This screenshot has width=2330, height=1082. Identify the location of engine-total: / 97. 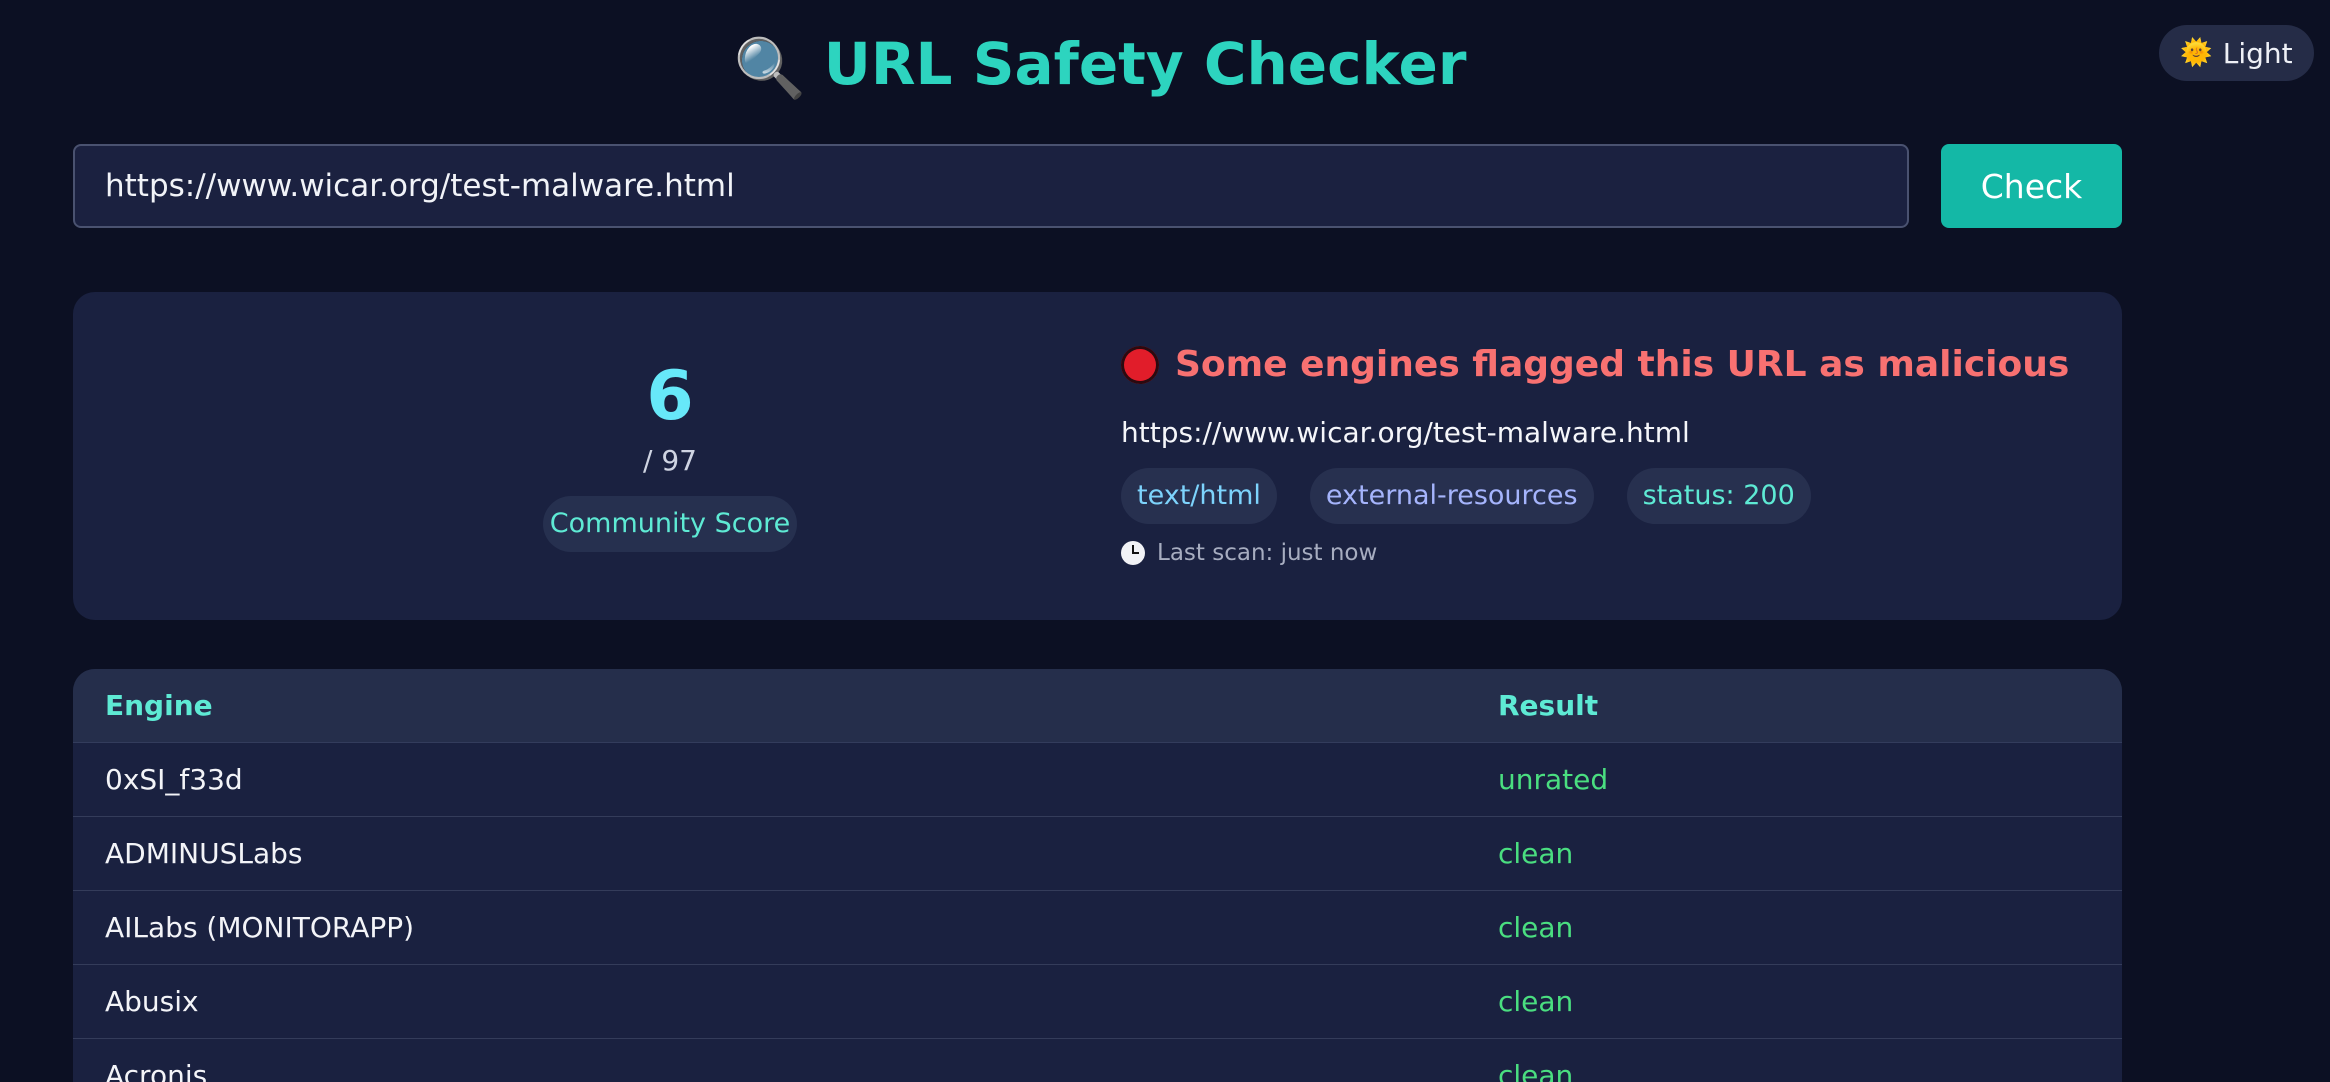
(670, 460).